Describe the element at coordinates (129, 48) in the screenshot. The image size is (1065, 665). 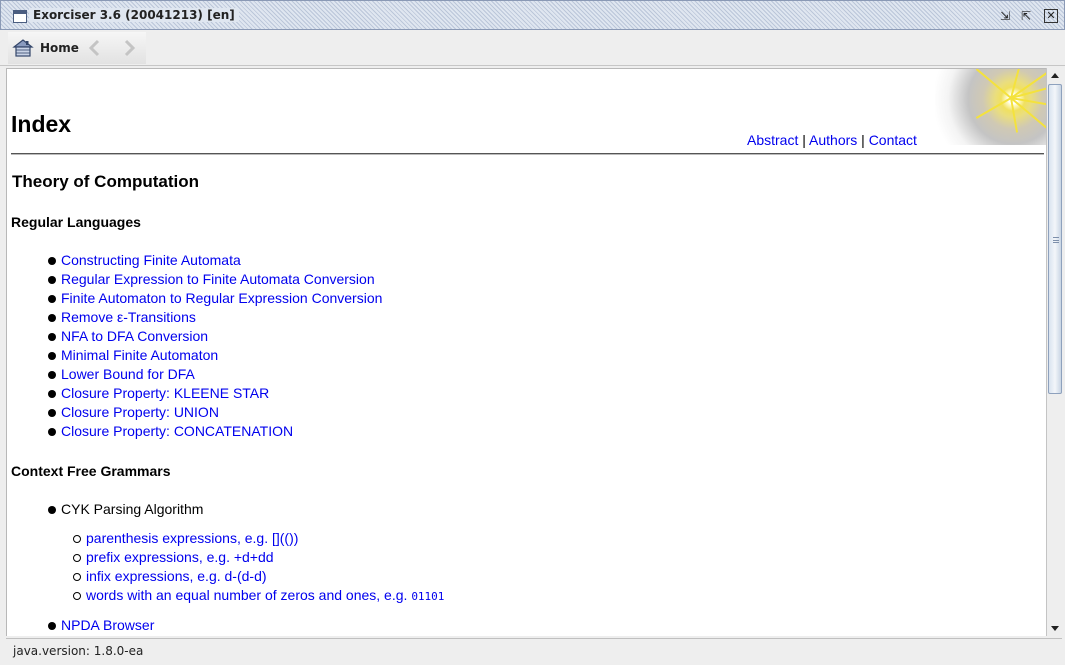
I see `chevron-right-icon` at that location.